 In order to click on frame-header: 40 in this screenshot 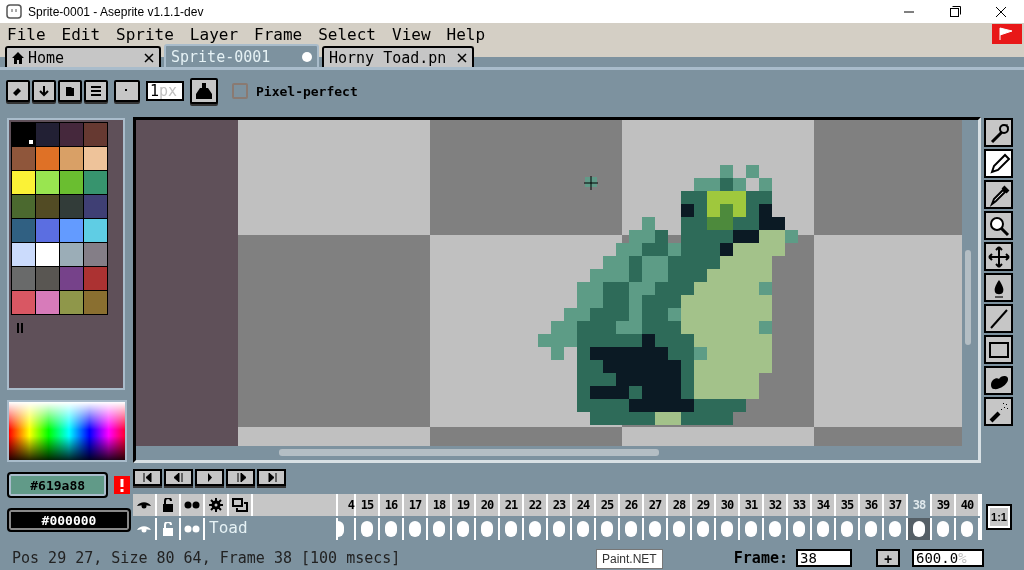, I will do `click(968, 505)`.